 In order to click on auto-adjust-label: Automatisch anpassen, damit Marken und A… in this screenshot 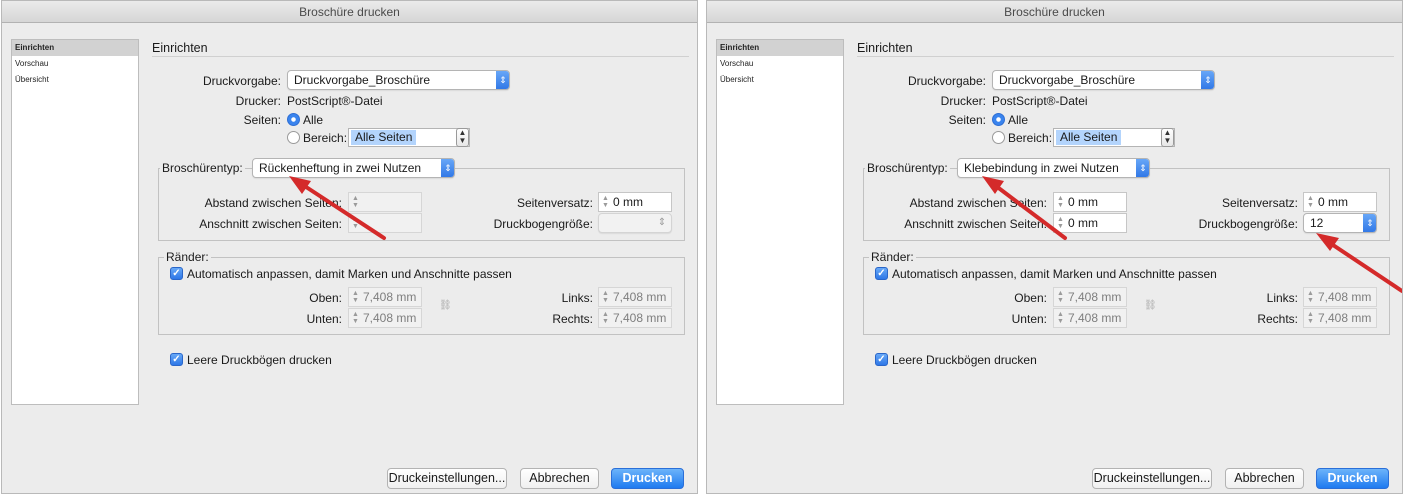, I will do `click(1054, 274)`.